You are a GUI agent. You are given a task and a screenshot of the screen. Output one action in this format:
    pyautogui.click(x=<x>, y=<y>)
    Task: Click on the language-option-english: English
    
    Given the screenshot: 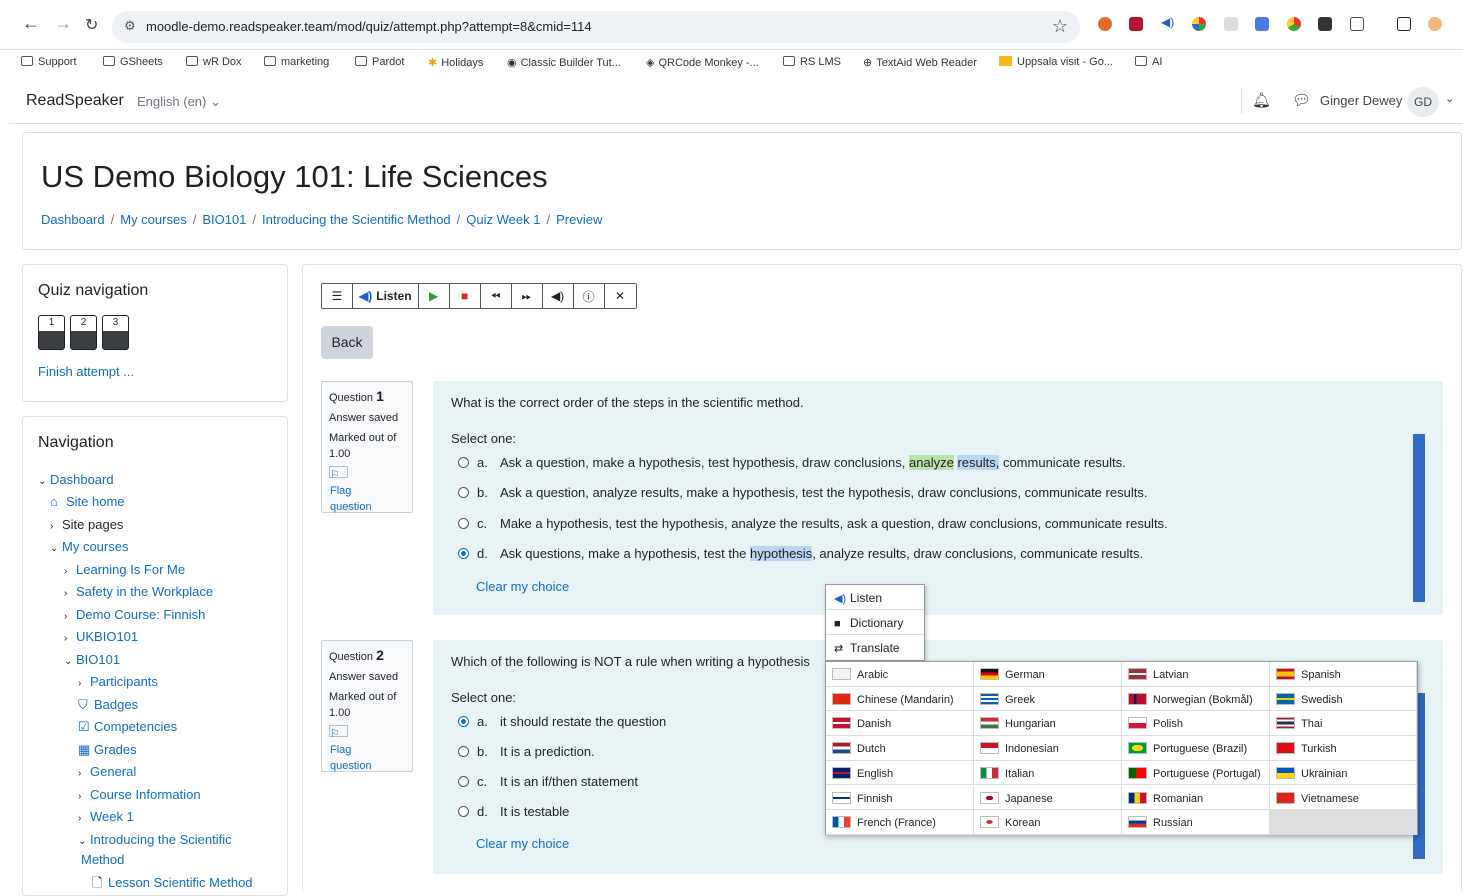 What is the action you would take?
    pyautogui.click(x=900, y=773)
    